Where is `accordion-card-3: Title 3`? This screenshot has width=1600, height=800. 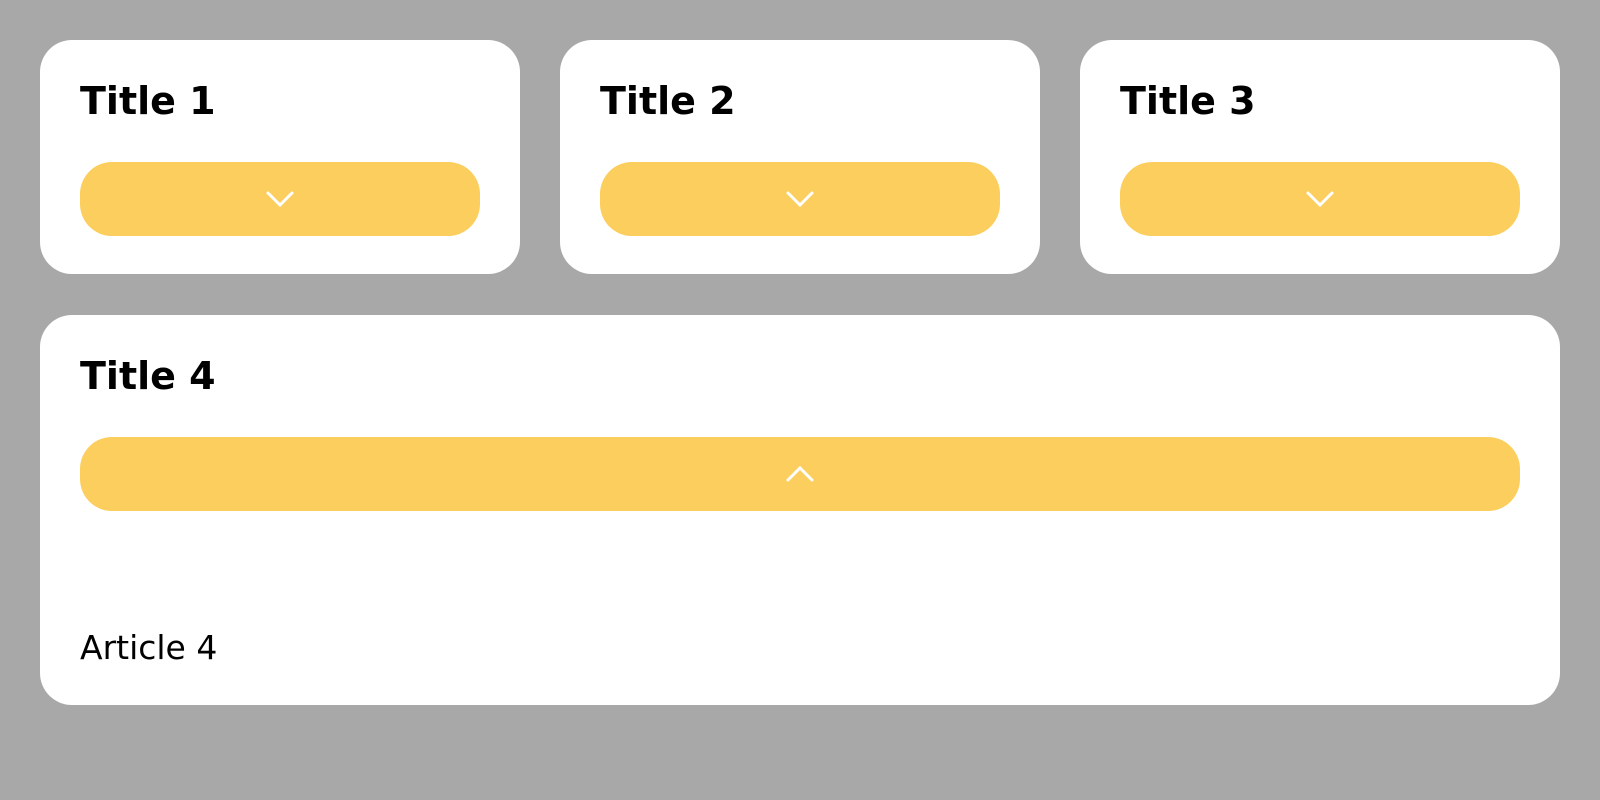 accordion-card-3: Title 3 is located at coordinates (1320, 157).